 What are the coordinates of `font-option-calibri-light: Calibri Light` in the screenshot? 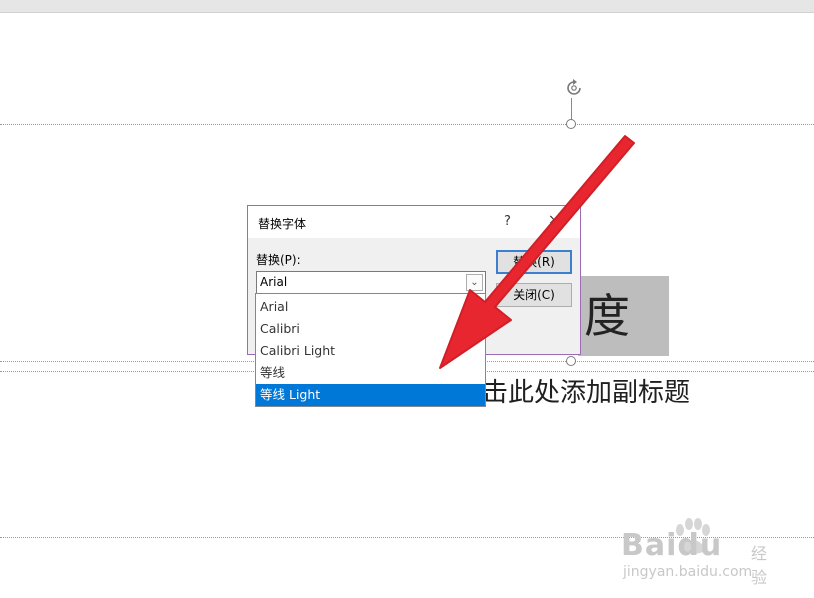 It's located at (370, 351).